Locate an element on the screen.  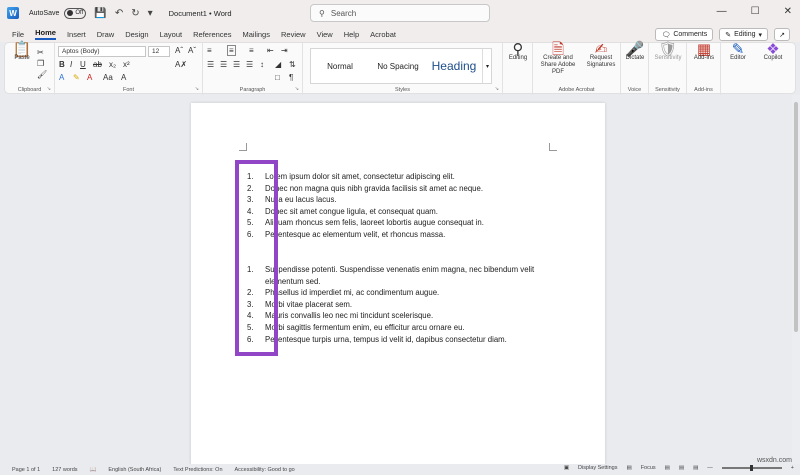
share-button: ↗ is located at coordinates (782, 34).